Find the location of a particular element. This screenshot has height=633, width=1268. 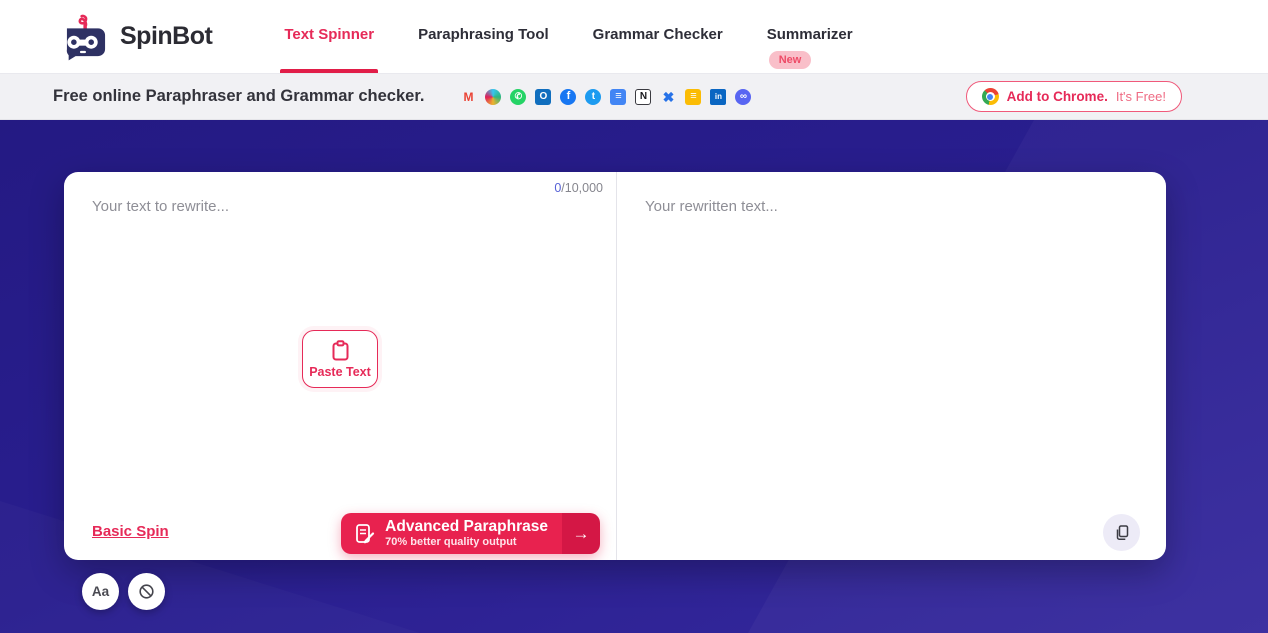

tab-label: Summarizer is located at coordinates (809, 34).